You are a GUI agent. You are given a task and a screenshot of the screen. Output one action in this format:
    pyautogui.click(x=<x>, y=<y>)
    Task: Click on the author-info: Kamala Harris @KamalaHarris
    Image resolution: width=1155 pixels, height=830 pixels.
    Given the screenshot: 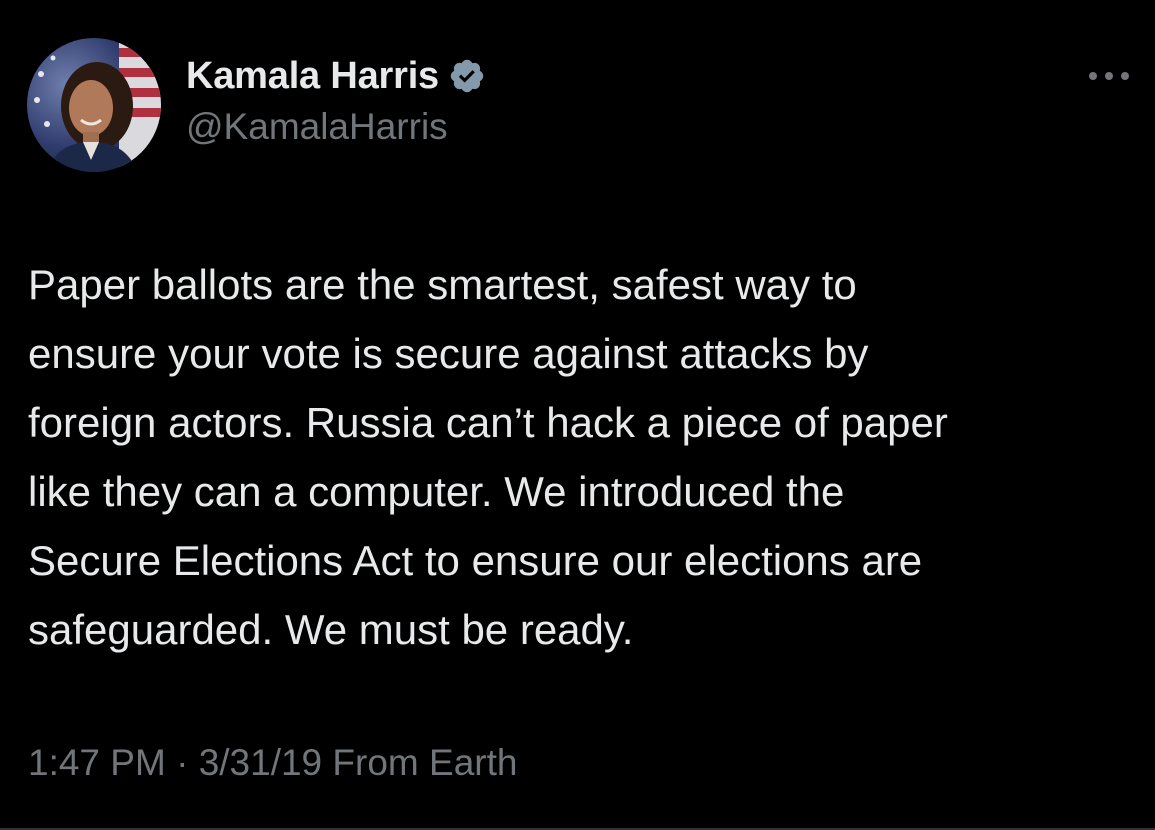 What is the action you would take?
    pyautogui.click(x=336, y=100)
    